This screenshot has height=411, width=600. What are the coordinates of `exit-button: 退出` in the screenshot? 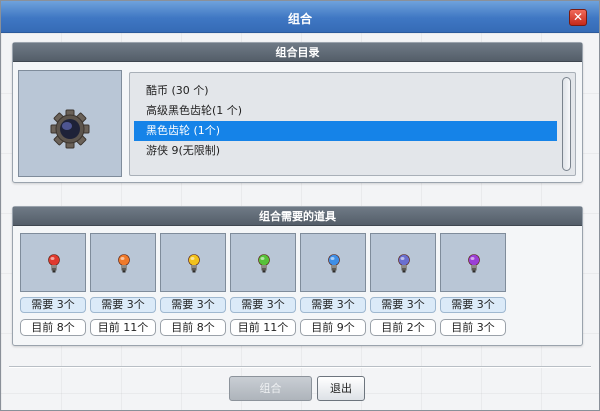 It's located at (341, 388).